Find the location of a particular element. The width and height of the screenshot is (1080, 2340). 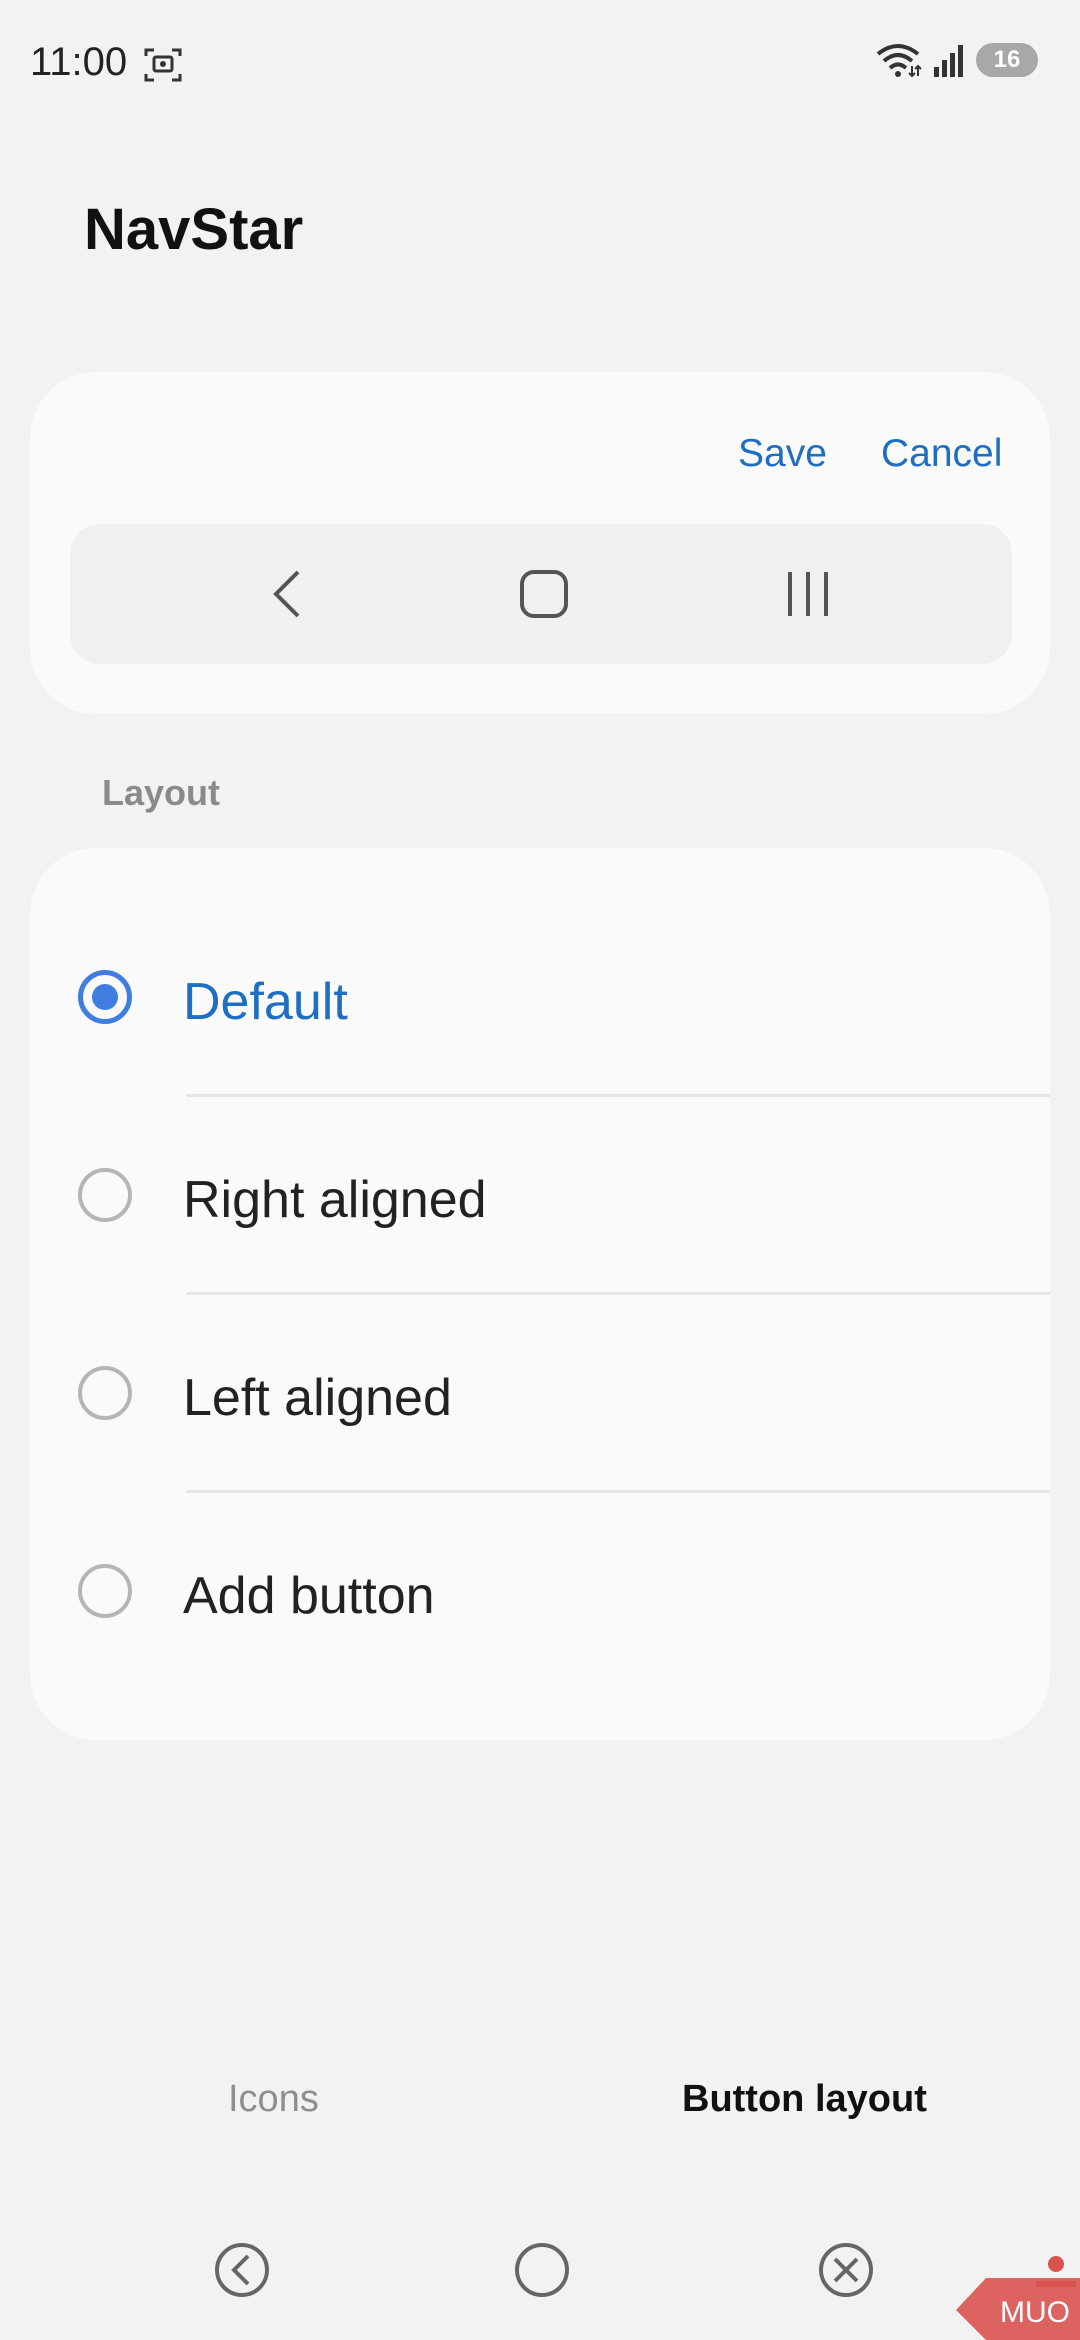

recents-bars-icon is located at coordinates (808, 594).